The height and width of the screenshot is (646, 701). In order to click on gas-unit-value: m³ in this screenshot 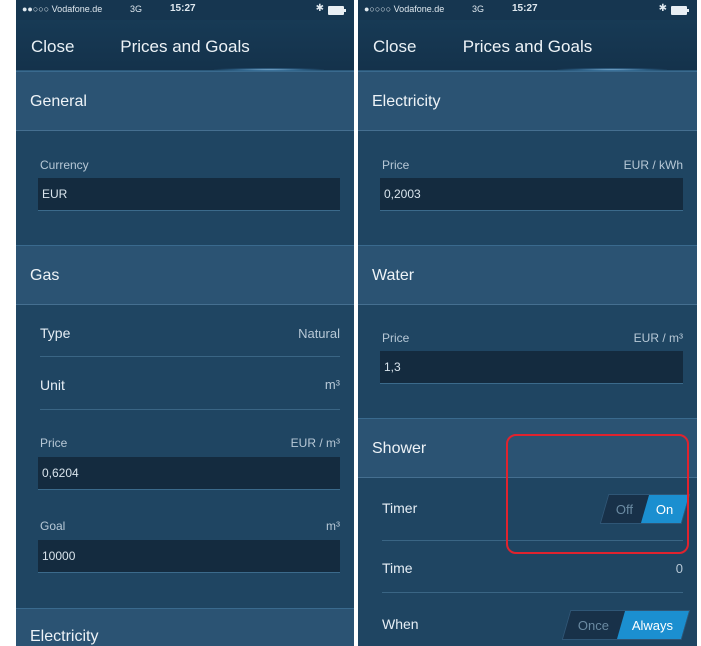, I will do `click(332, 384)`.